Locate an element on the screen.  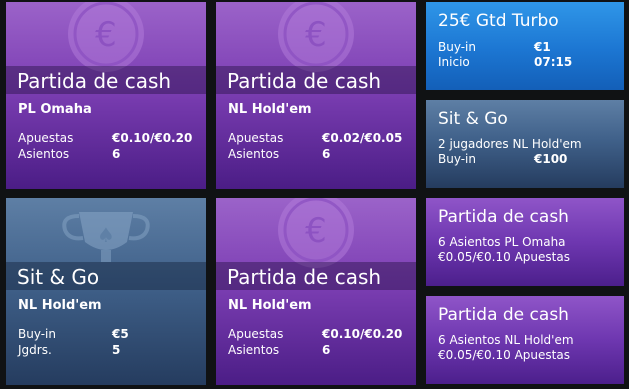
stakes-row: Apuestas €0.02/€0.05 is located at coordinates (315, 138).